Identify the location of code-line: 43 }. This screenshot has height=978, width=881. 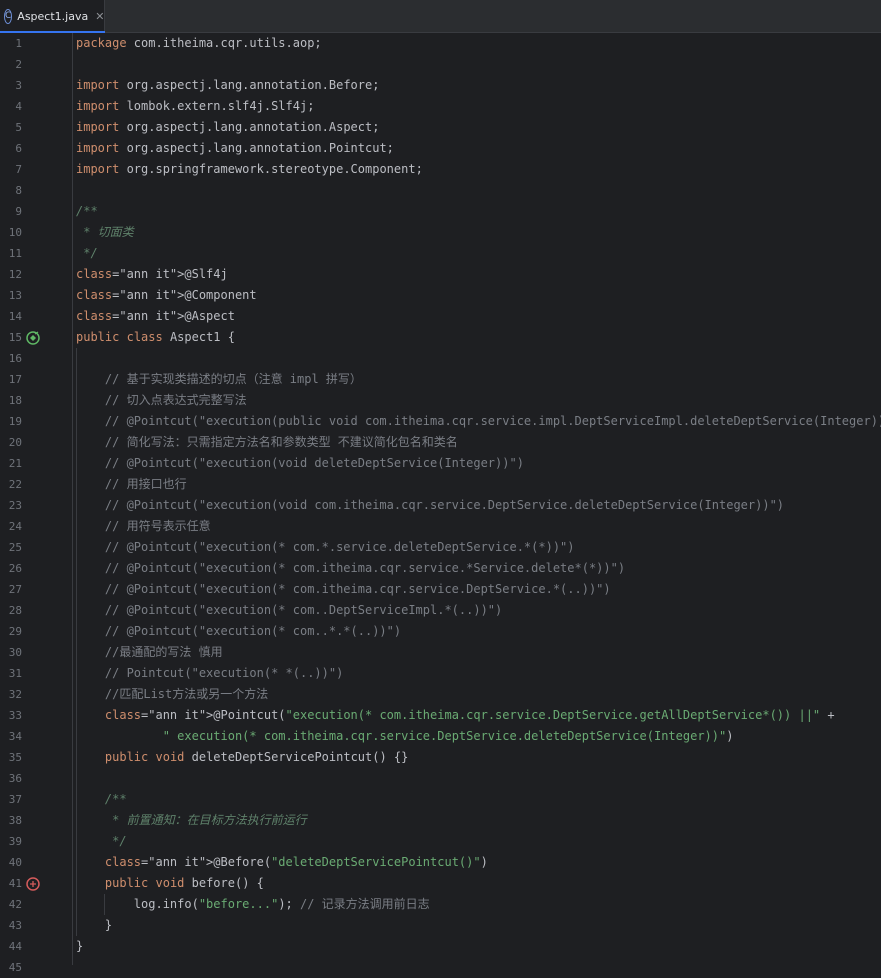
(440, 925).